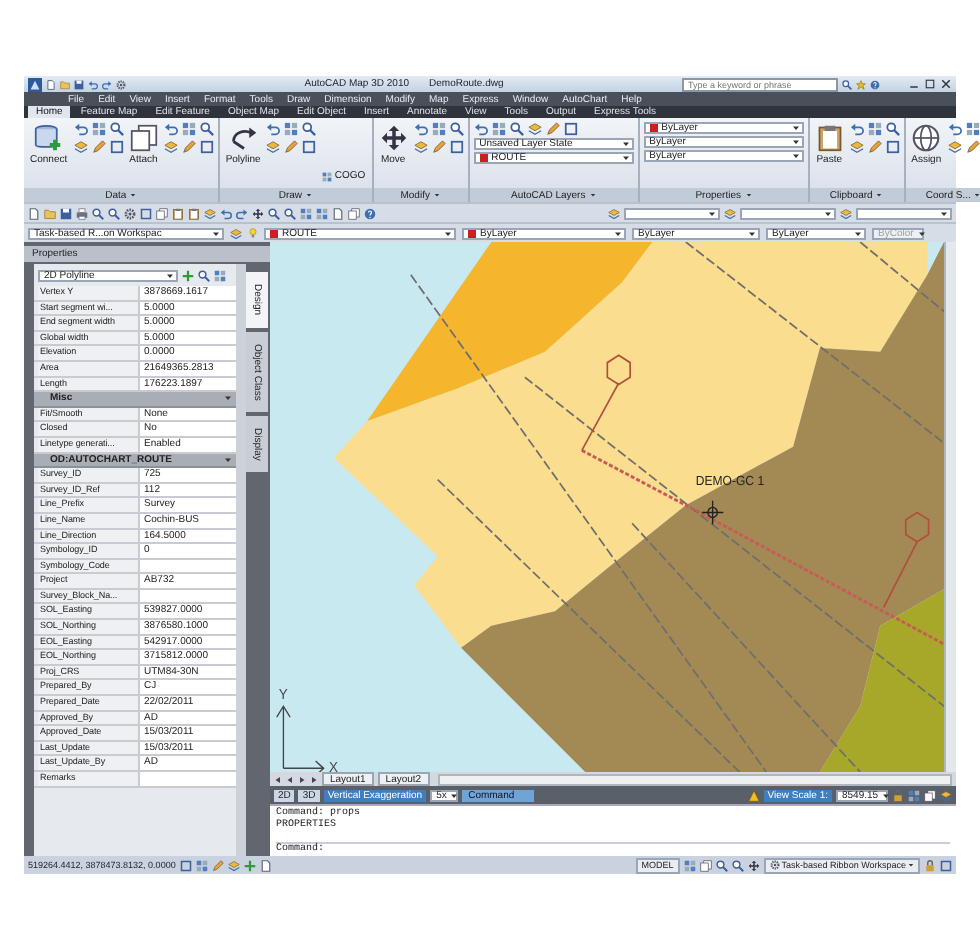  Describe the element at coordinates (930, 84) in the screenshot. I see `maximize-icon` at that location.